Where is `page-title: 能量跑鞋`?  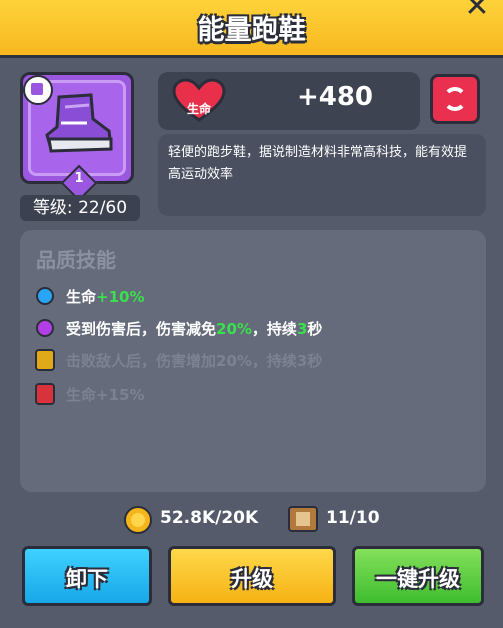 page-title: 能量跑鞋 is located at coordinates (251, 30).